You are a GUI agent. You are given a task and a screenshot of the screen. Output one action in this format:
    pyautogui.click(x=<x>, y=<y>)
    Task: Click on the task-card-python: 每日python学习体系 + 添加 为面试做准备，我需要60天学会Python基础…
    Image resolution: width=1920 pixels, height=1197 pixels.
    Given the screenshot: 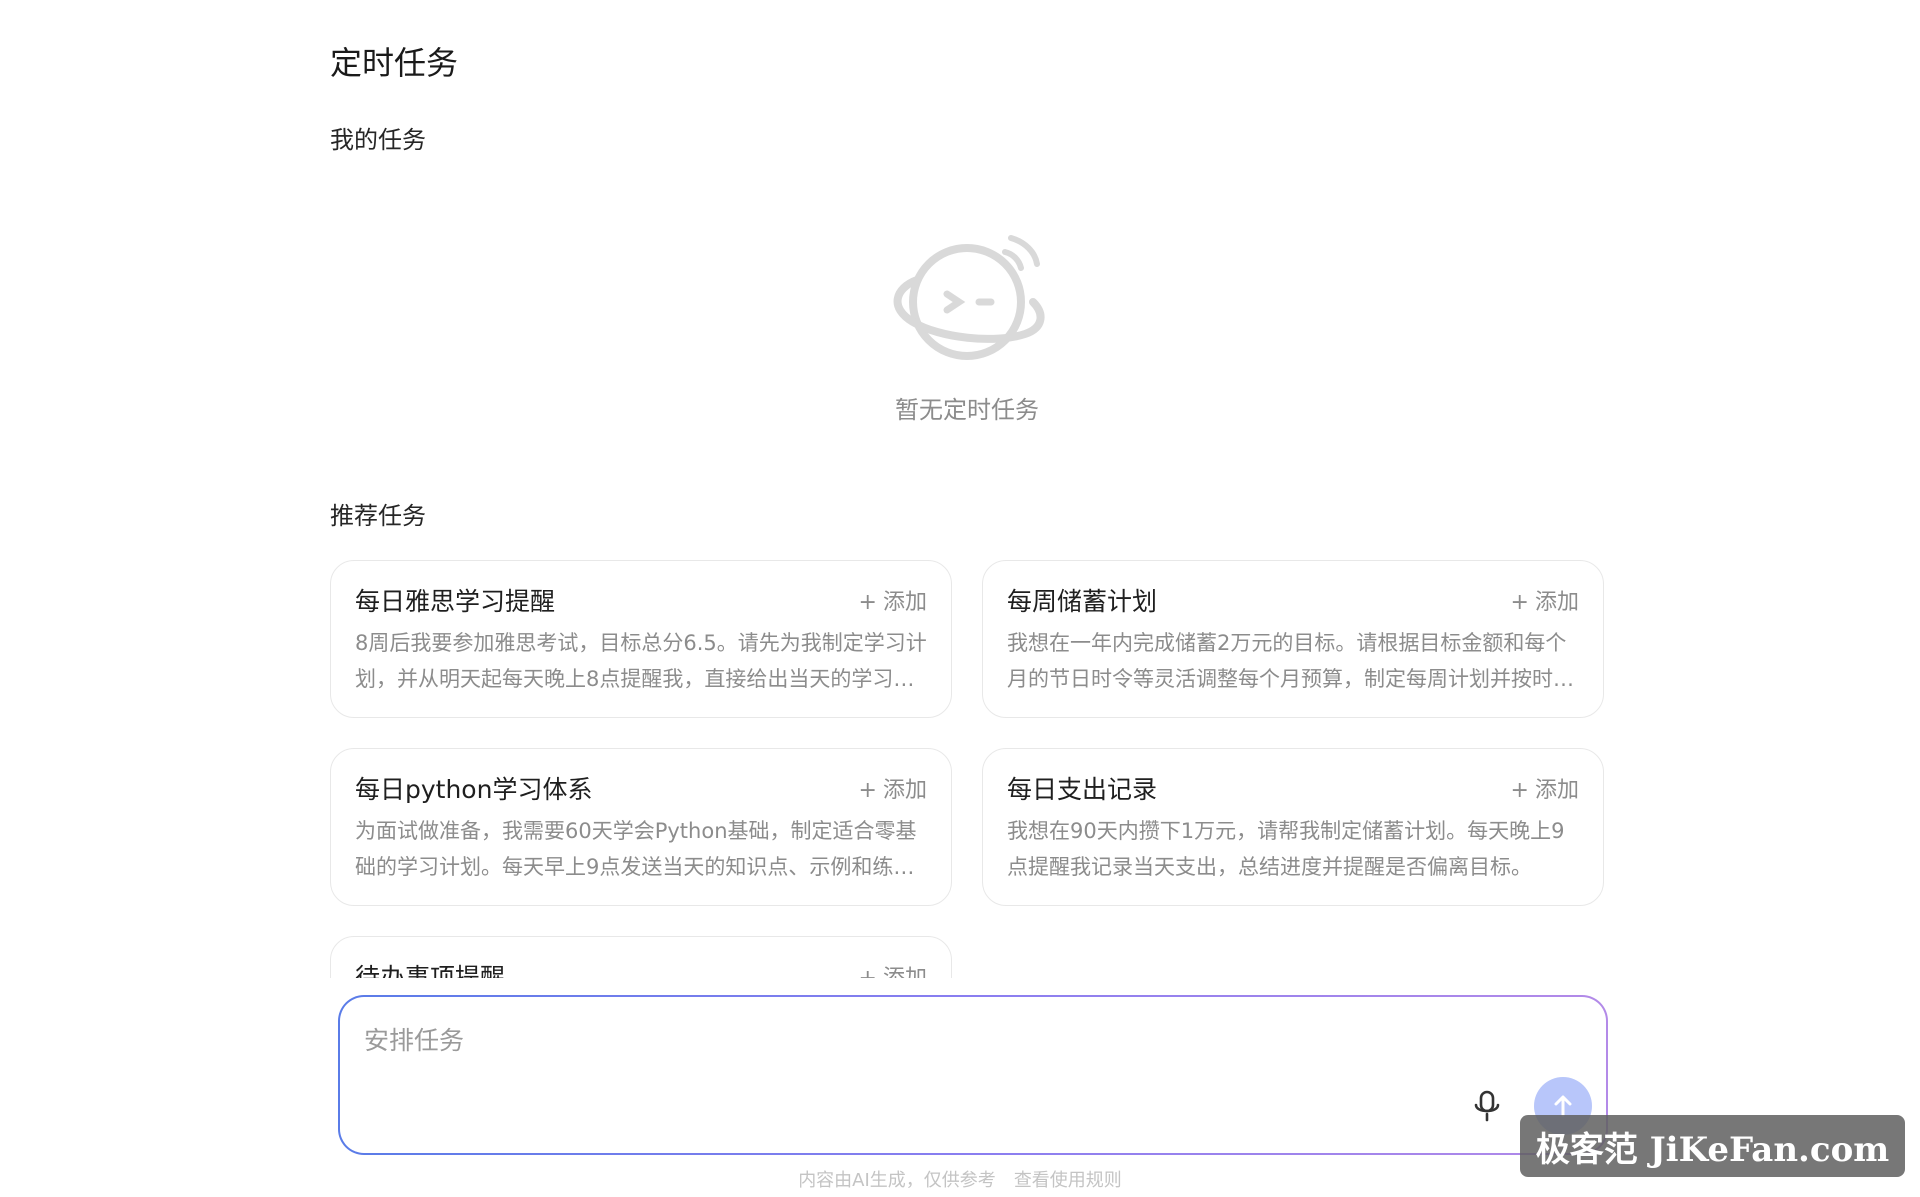 What is the action you would take?
    pyautogui.click(x=641, y=827)
    